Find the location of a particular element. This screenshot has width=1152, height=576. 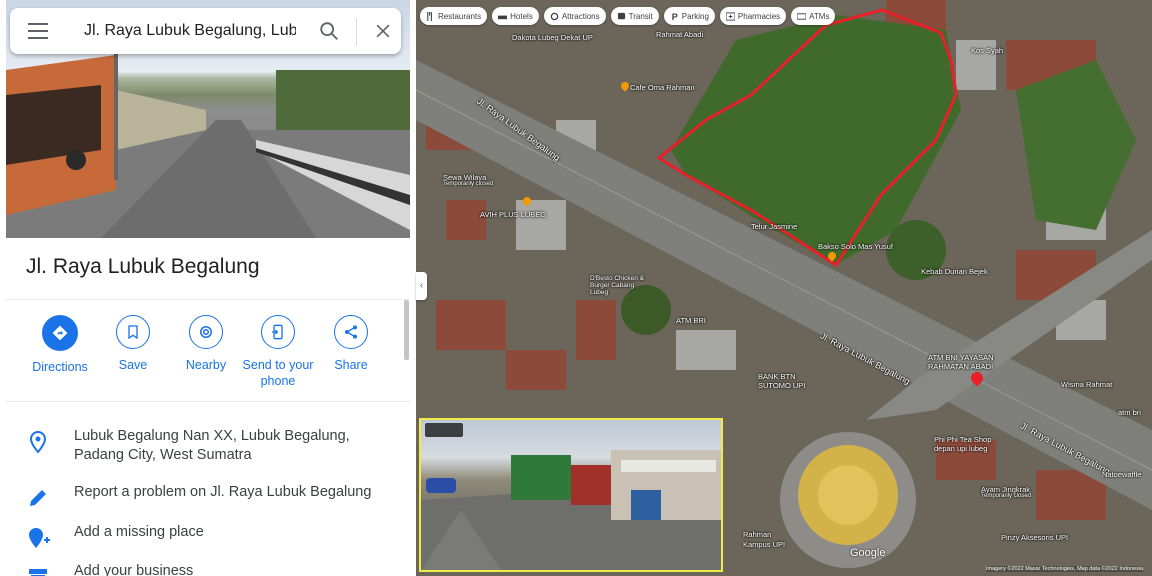

place-title: Jl. Raya Lubuk Begalung is located at coordinates (143, 266).